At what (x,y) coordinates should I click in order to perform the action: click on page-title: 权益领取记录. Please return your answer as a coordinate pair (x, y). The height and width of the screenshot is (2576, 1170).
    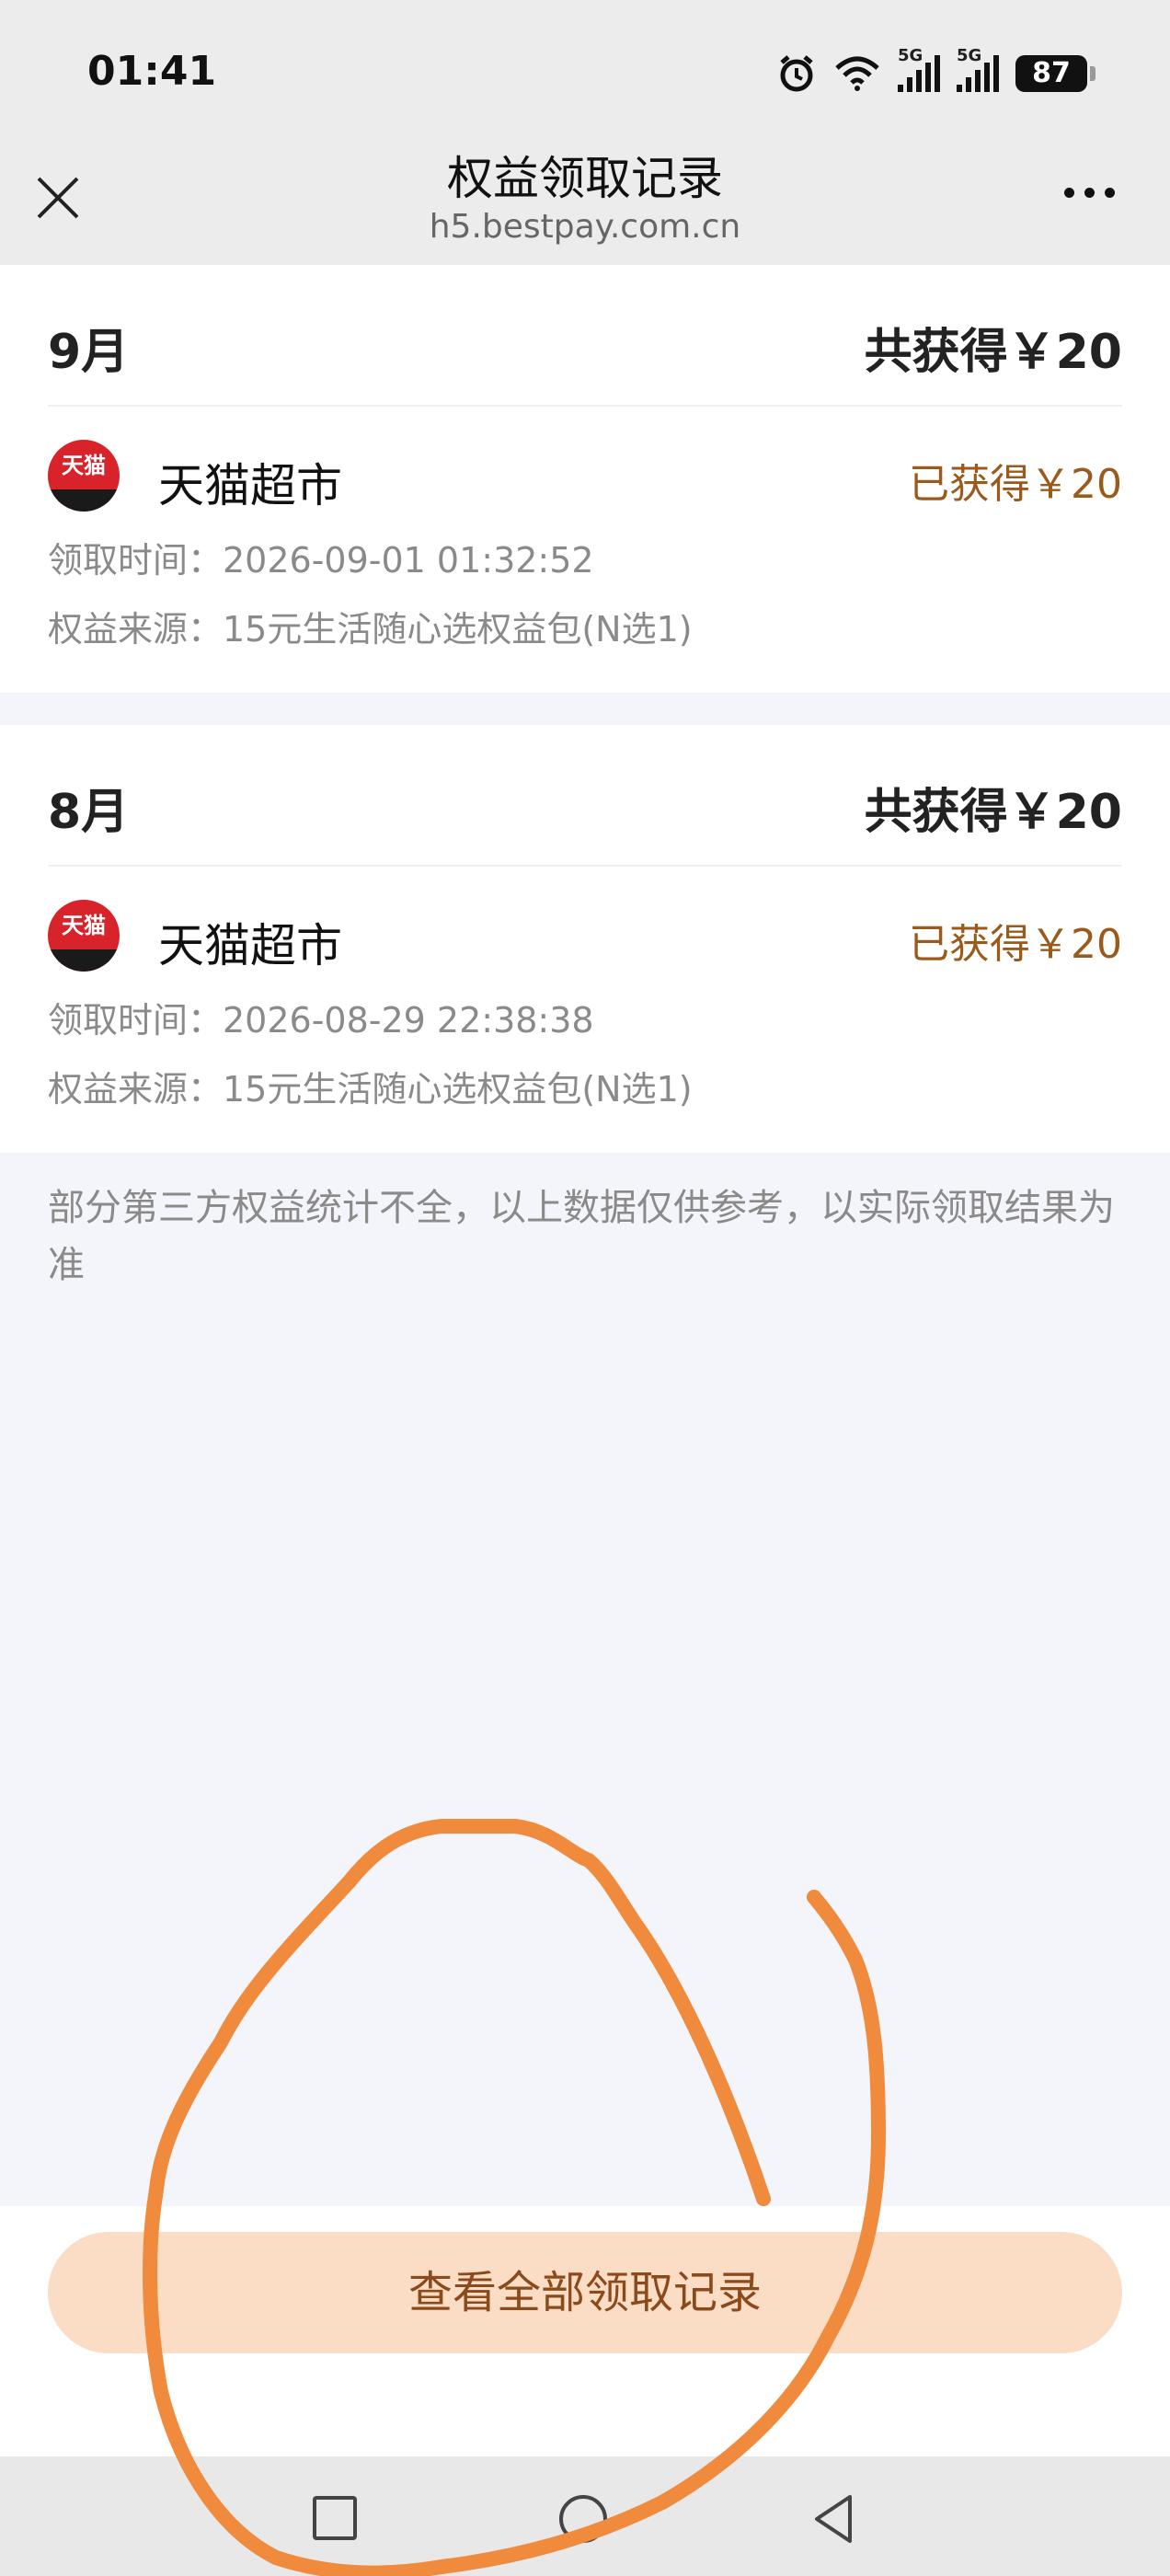
    Looking at the image, I should click on (585, 178).